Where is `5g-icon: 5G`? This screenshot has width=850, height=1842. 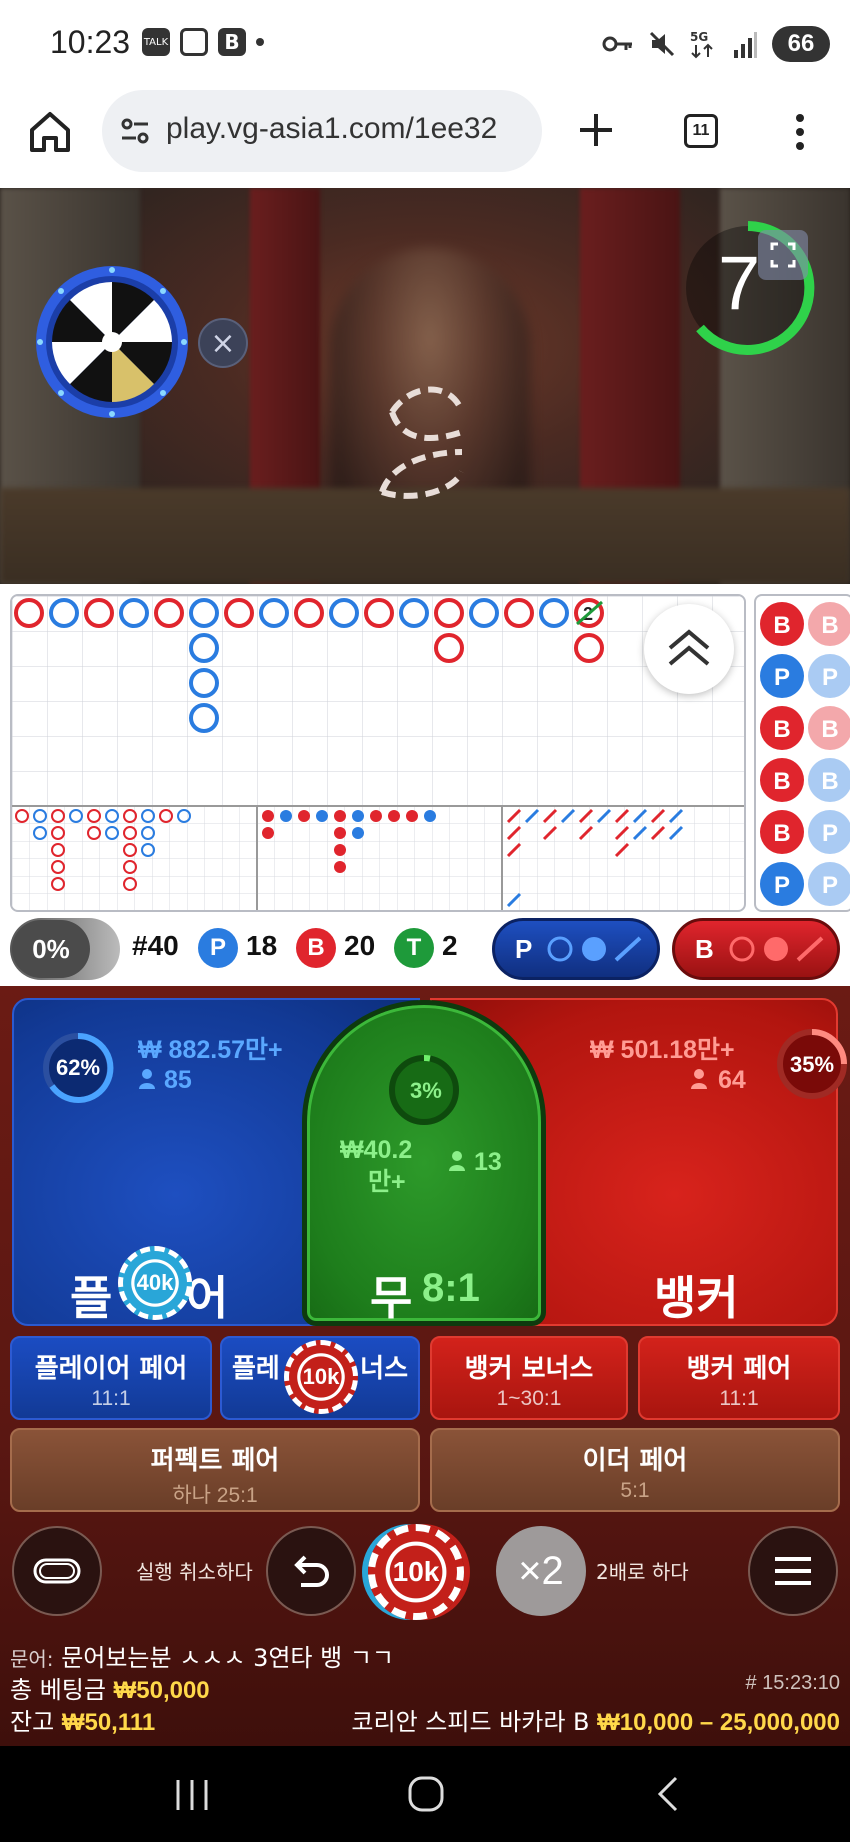
5g-icon: 5G is located at coordinates (701, 44).